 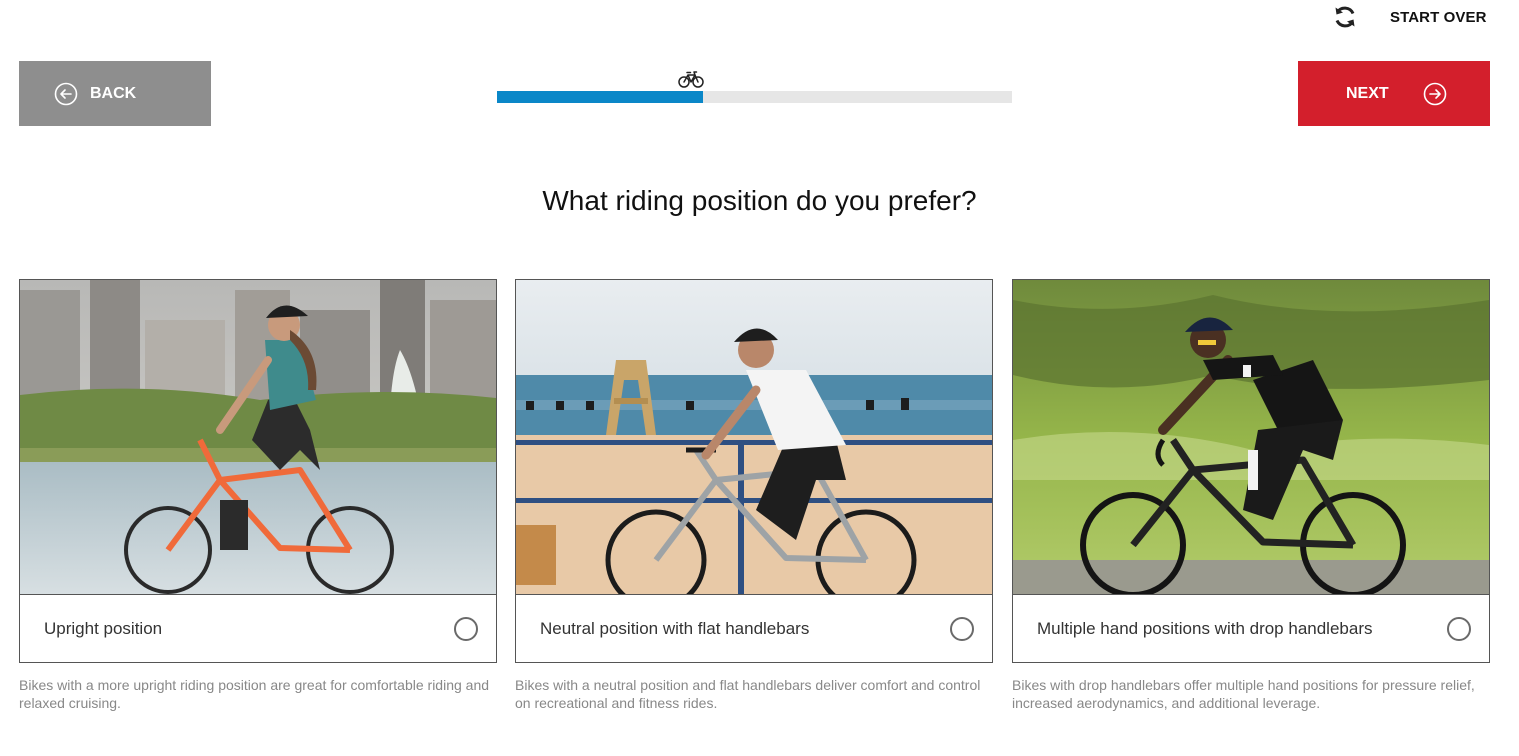 I want to click on next-label: NEXT, so click(x=1367, y=93).